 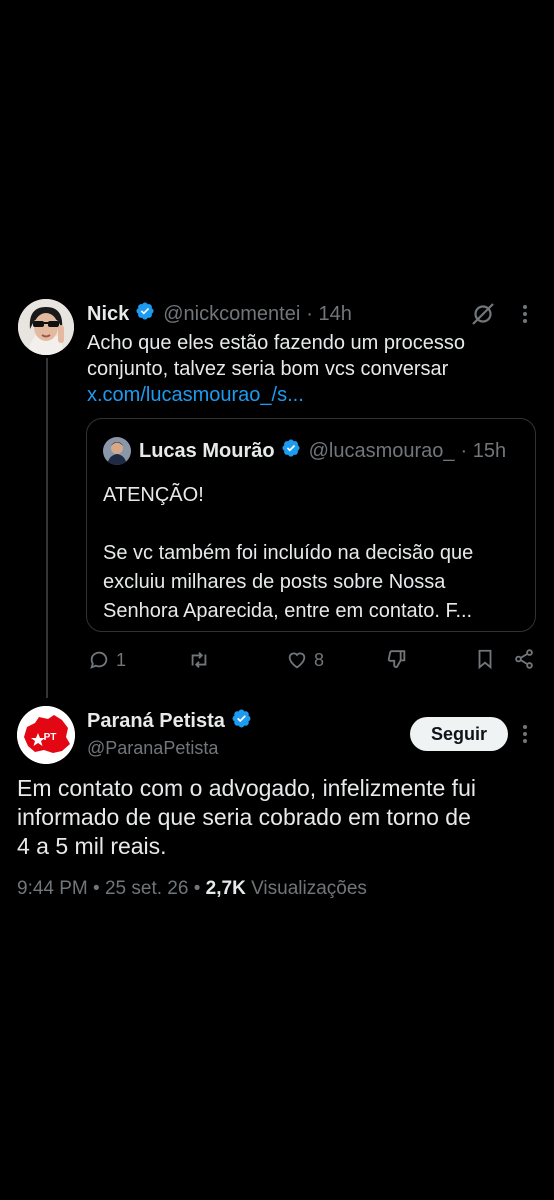 I want to click on heart-icon, so click(x=297, y=660).